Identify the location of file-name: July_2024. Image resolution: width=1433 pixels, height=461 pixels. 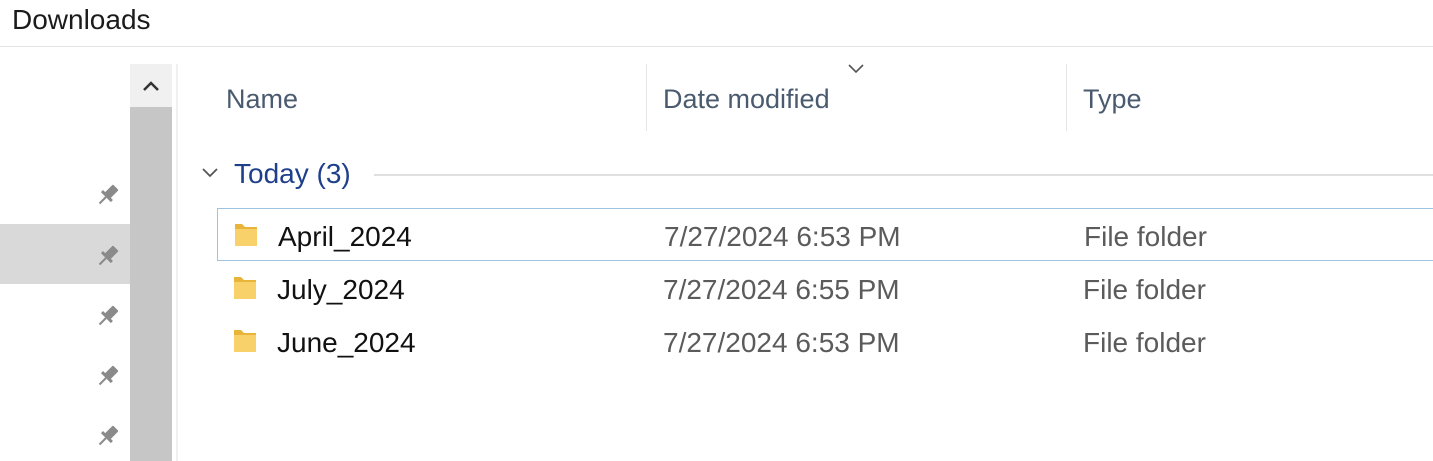
(341, 289).